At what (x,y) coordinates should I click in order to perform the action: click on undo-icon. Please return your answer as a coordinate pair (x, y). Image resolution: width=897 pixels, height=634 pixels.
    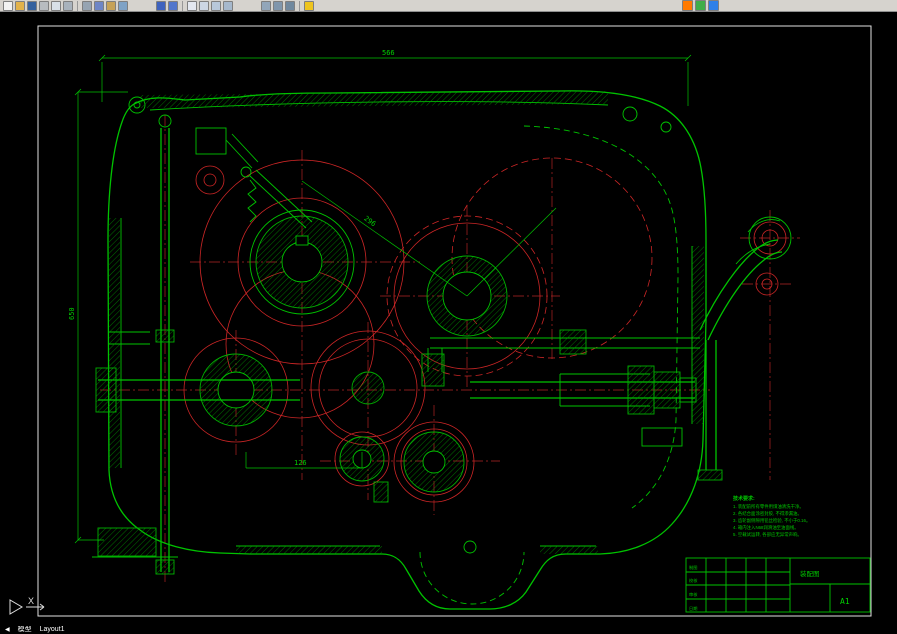
    Looking at the image, I should click on (161, 5).